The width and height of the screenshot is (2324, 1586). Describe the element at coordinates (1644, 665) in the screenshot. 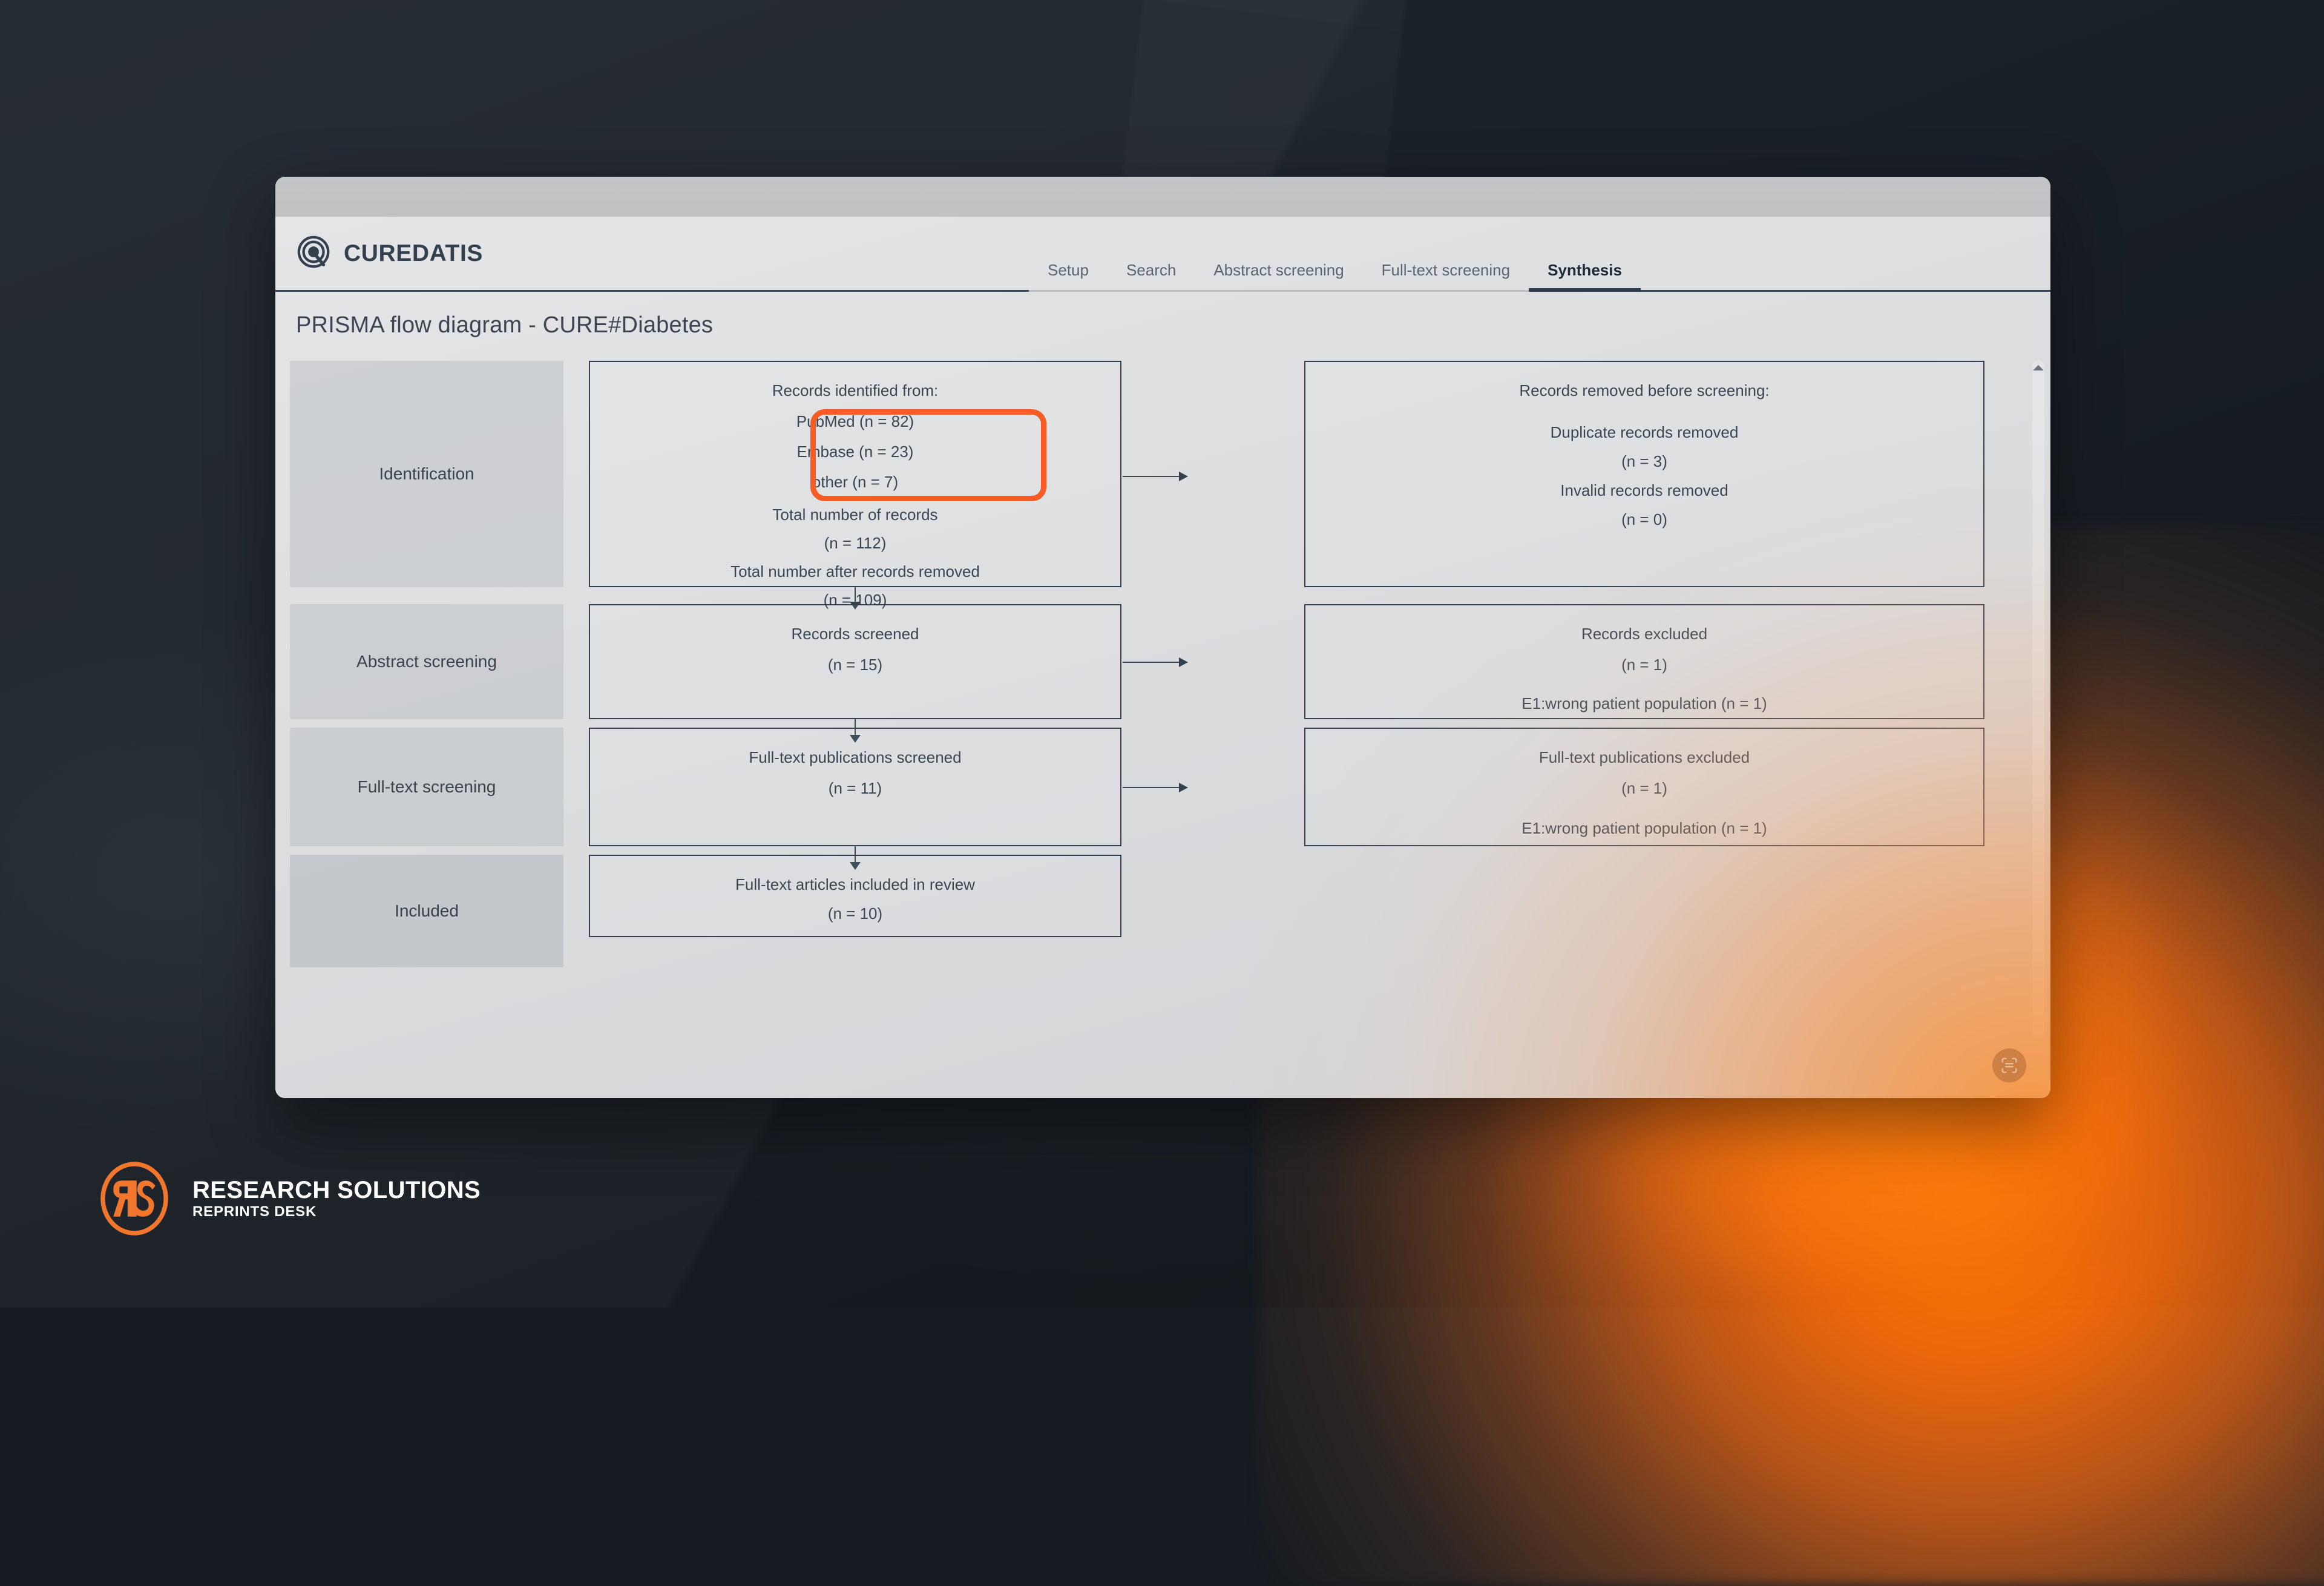

I see `records-excluded-count: (n = 1)` at that location.